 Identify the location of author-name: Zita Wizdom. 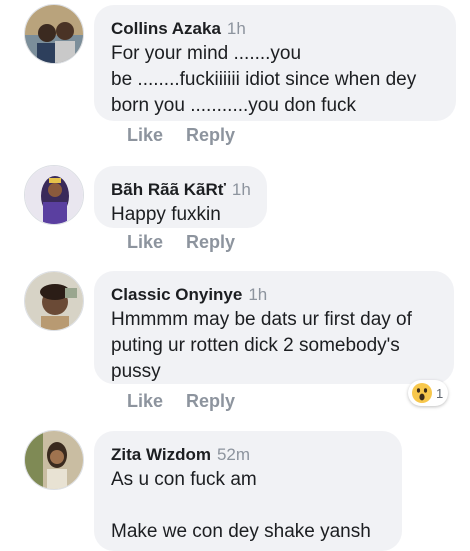
(161, 454).